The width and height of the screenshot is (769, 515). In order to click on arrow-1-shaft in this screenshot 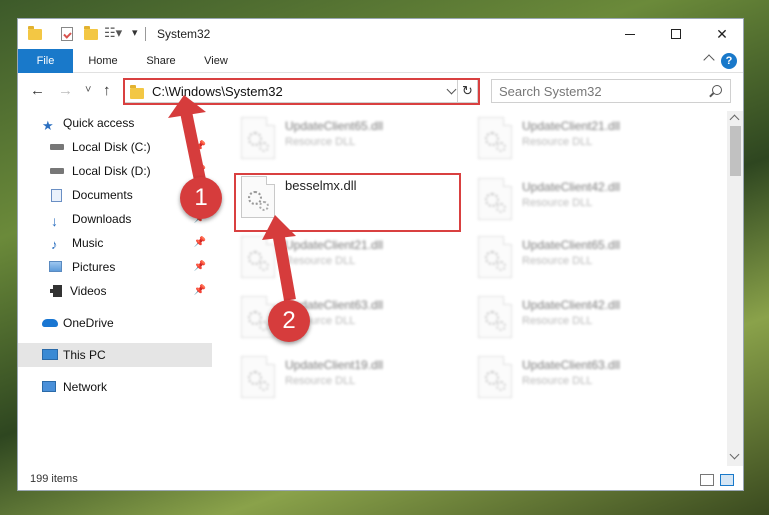, I will do `click(193, 146)`.